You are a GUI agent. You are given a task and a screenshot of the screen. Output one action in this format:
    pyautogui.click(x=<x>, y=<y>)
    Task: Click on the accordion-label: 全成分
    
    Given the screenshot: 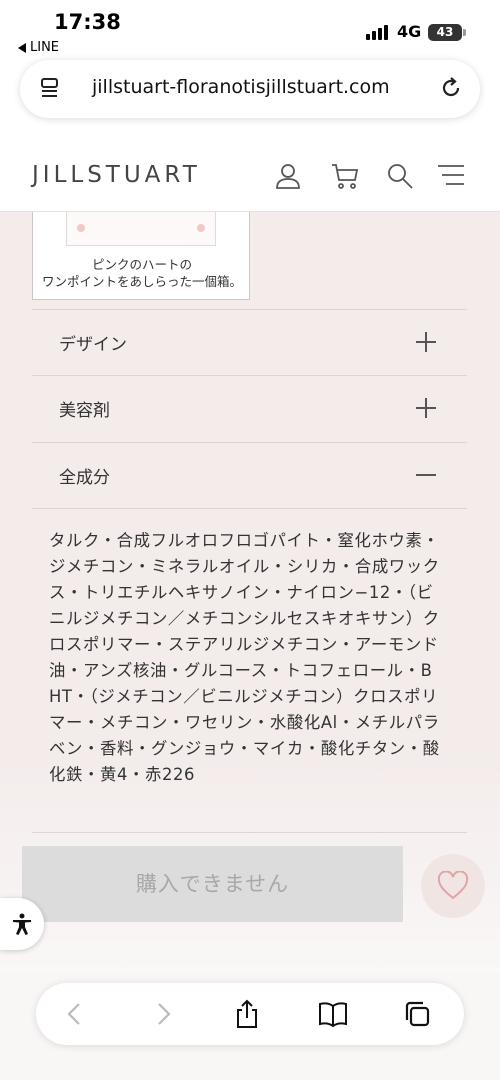 What is the action you would take?
    pyautogui.click(x=84, y=478)
    